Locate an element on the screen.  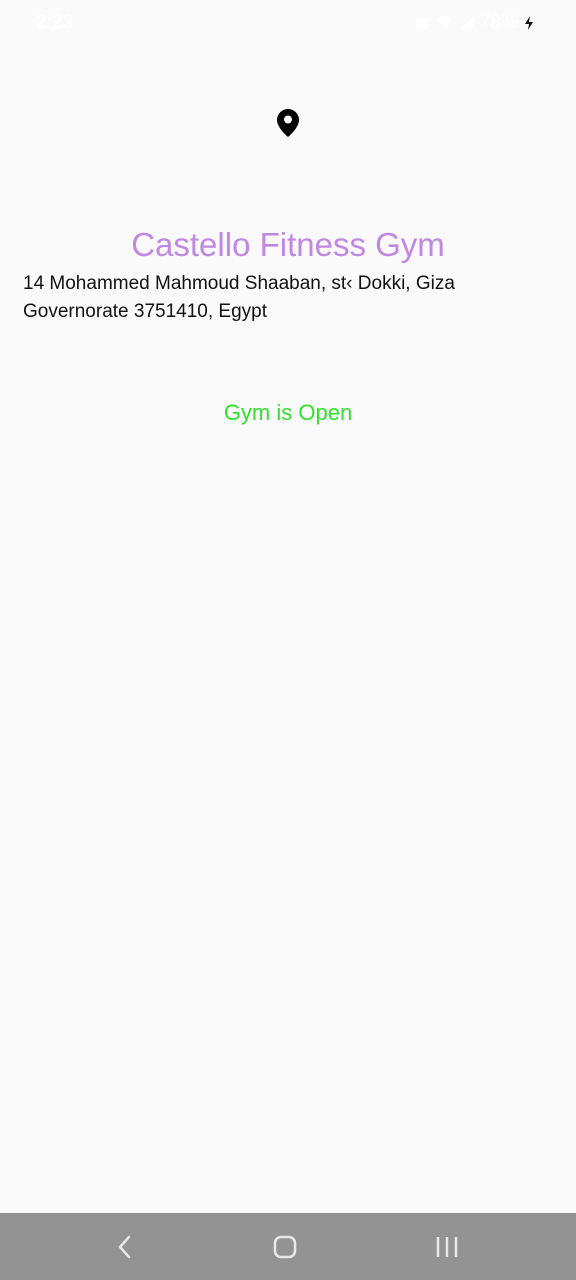
location-pin-icon is located at coordinates (288, 123).